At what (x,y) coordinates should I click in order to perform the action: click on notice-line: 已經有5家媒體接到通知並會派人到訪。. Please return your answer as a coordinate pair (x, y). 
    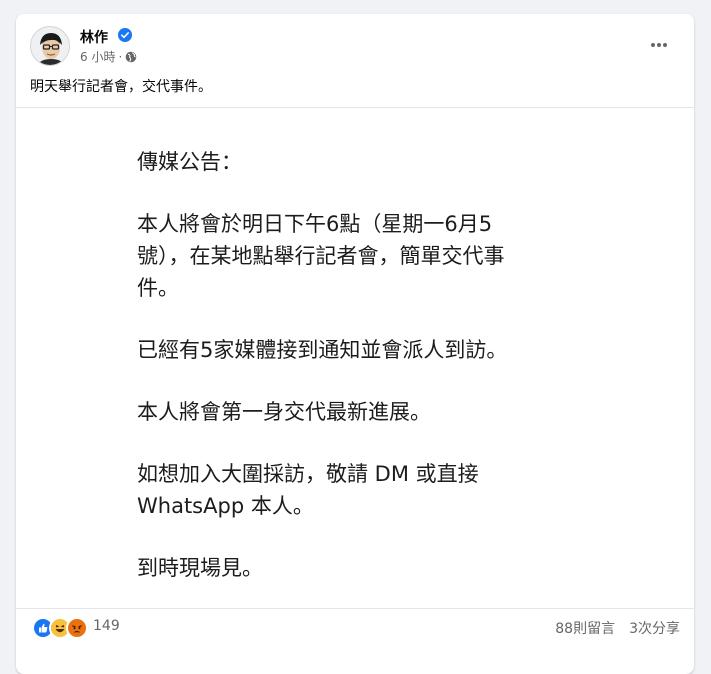
    Looking at the image, I should click on (322, 350).